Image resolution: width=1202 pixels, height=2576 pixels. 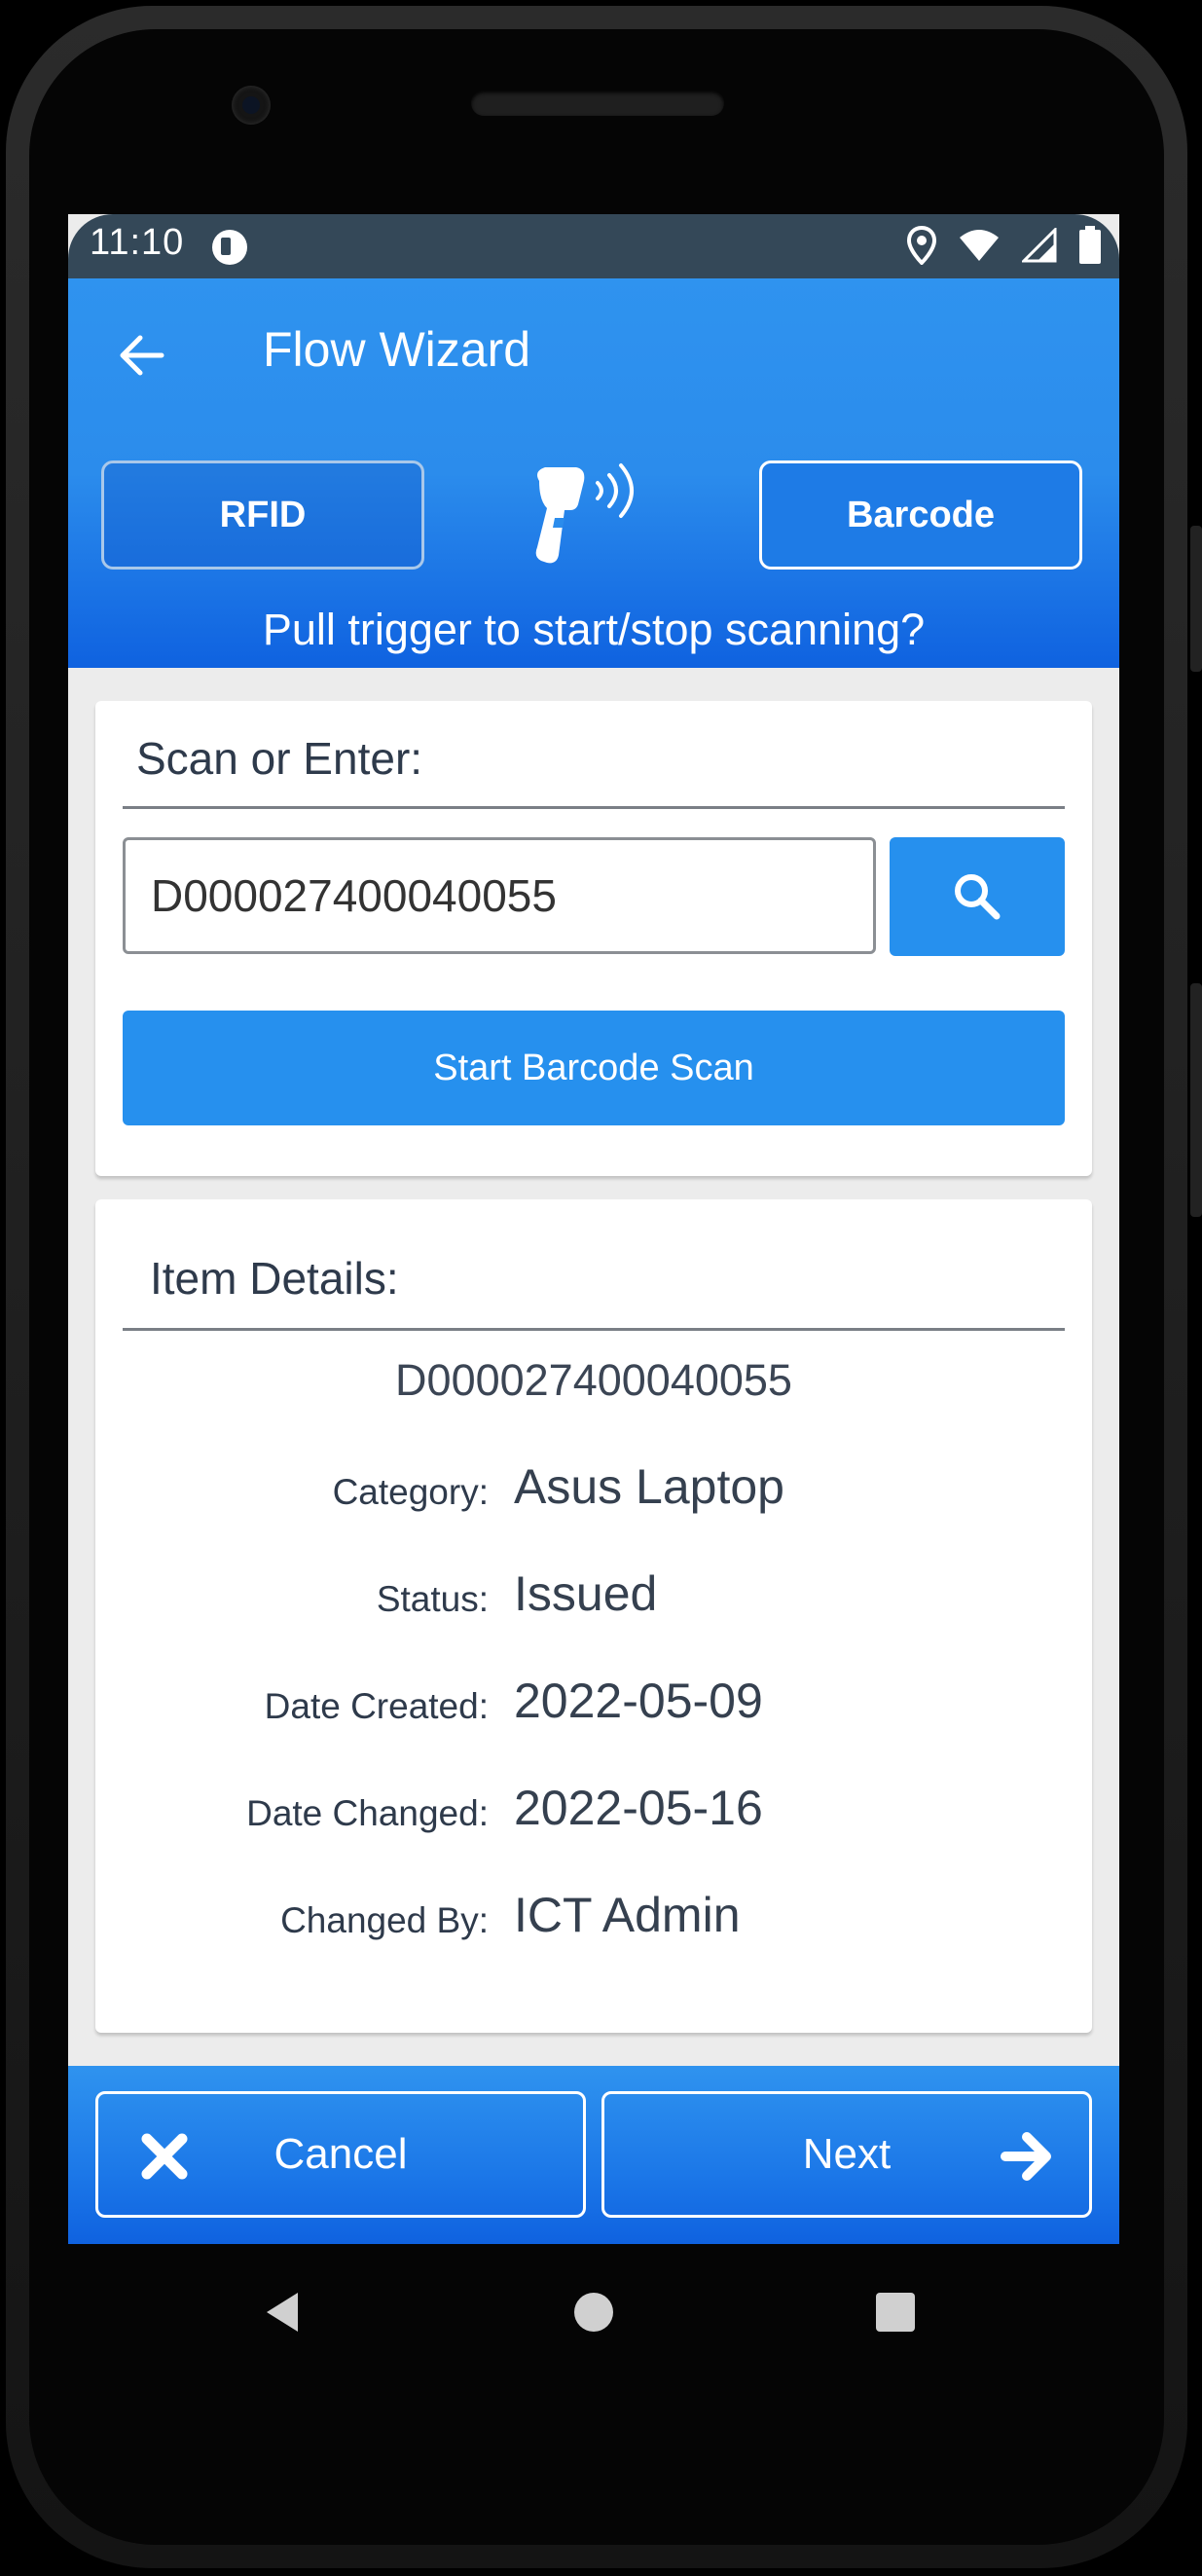 I want to click on status-icons, so click(x=1005, y=245).